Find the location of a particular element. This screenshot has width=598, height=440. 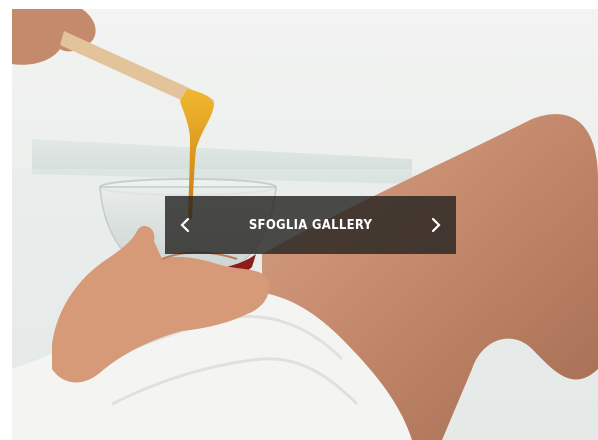

gallery-prev-button is located at coordinates (185, 225).